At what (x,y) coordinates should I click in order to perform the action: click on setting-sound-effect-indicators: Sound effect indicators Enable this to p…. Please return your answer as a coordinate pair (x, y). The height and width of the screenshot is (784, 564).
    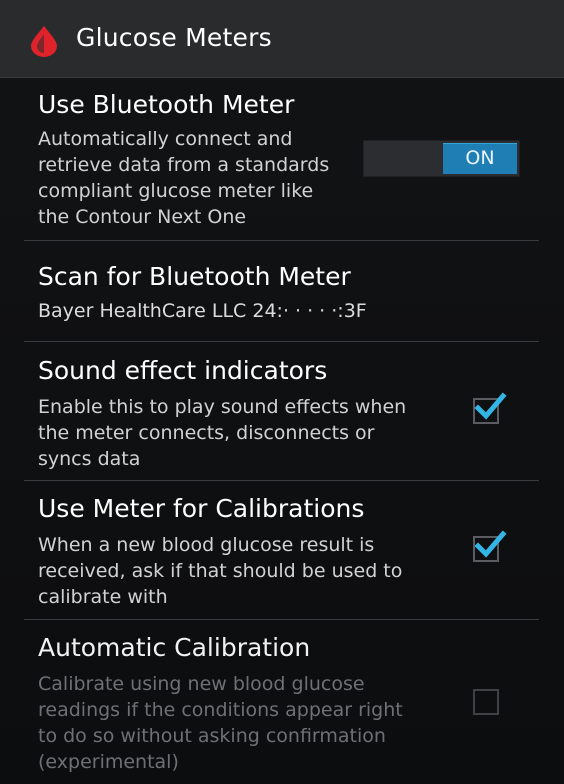
    Looking at the image, I should click on (281, 417).